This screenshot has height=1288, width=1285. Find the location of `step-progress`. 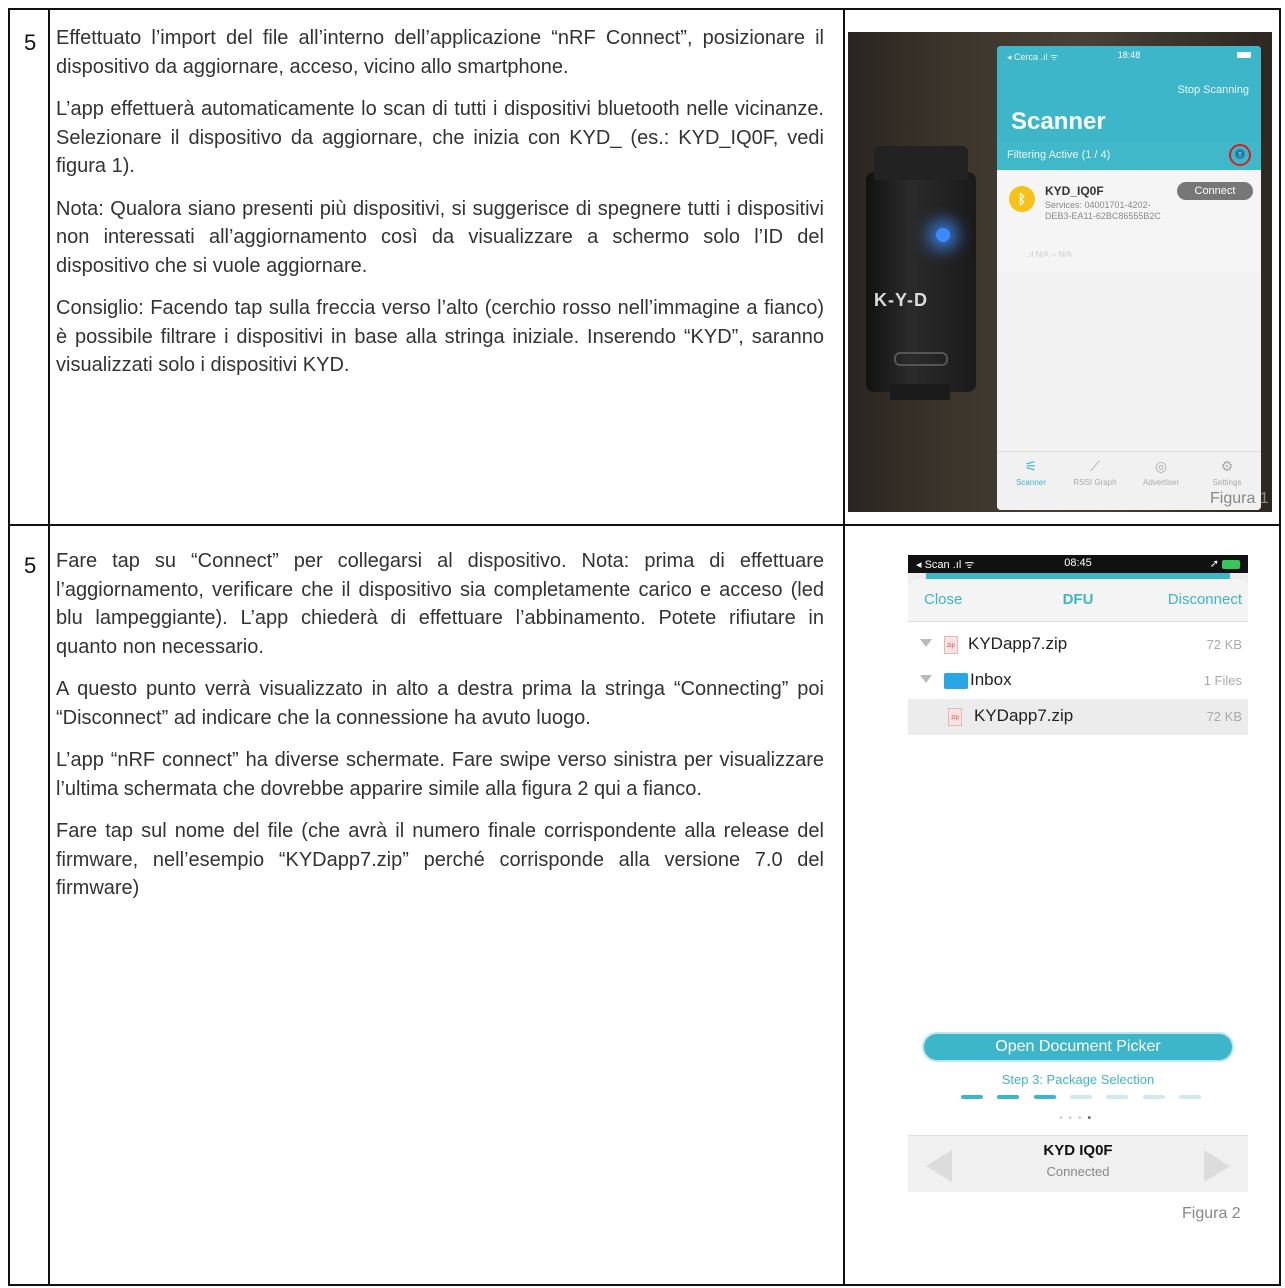

step-progress is located at coordinates (1081, 1097).